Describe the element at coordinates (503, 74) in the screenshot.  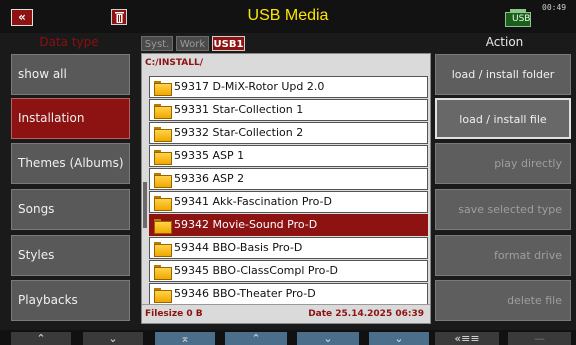
I see `load-install-folder-button: load / install folder` at that location.